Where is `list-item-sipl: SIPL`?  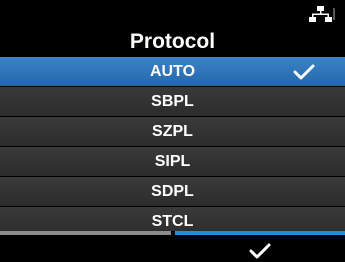 list-item-sipl: SIPL is located at coordinates (172, 161).